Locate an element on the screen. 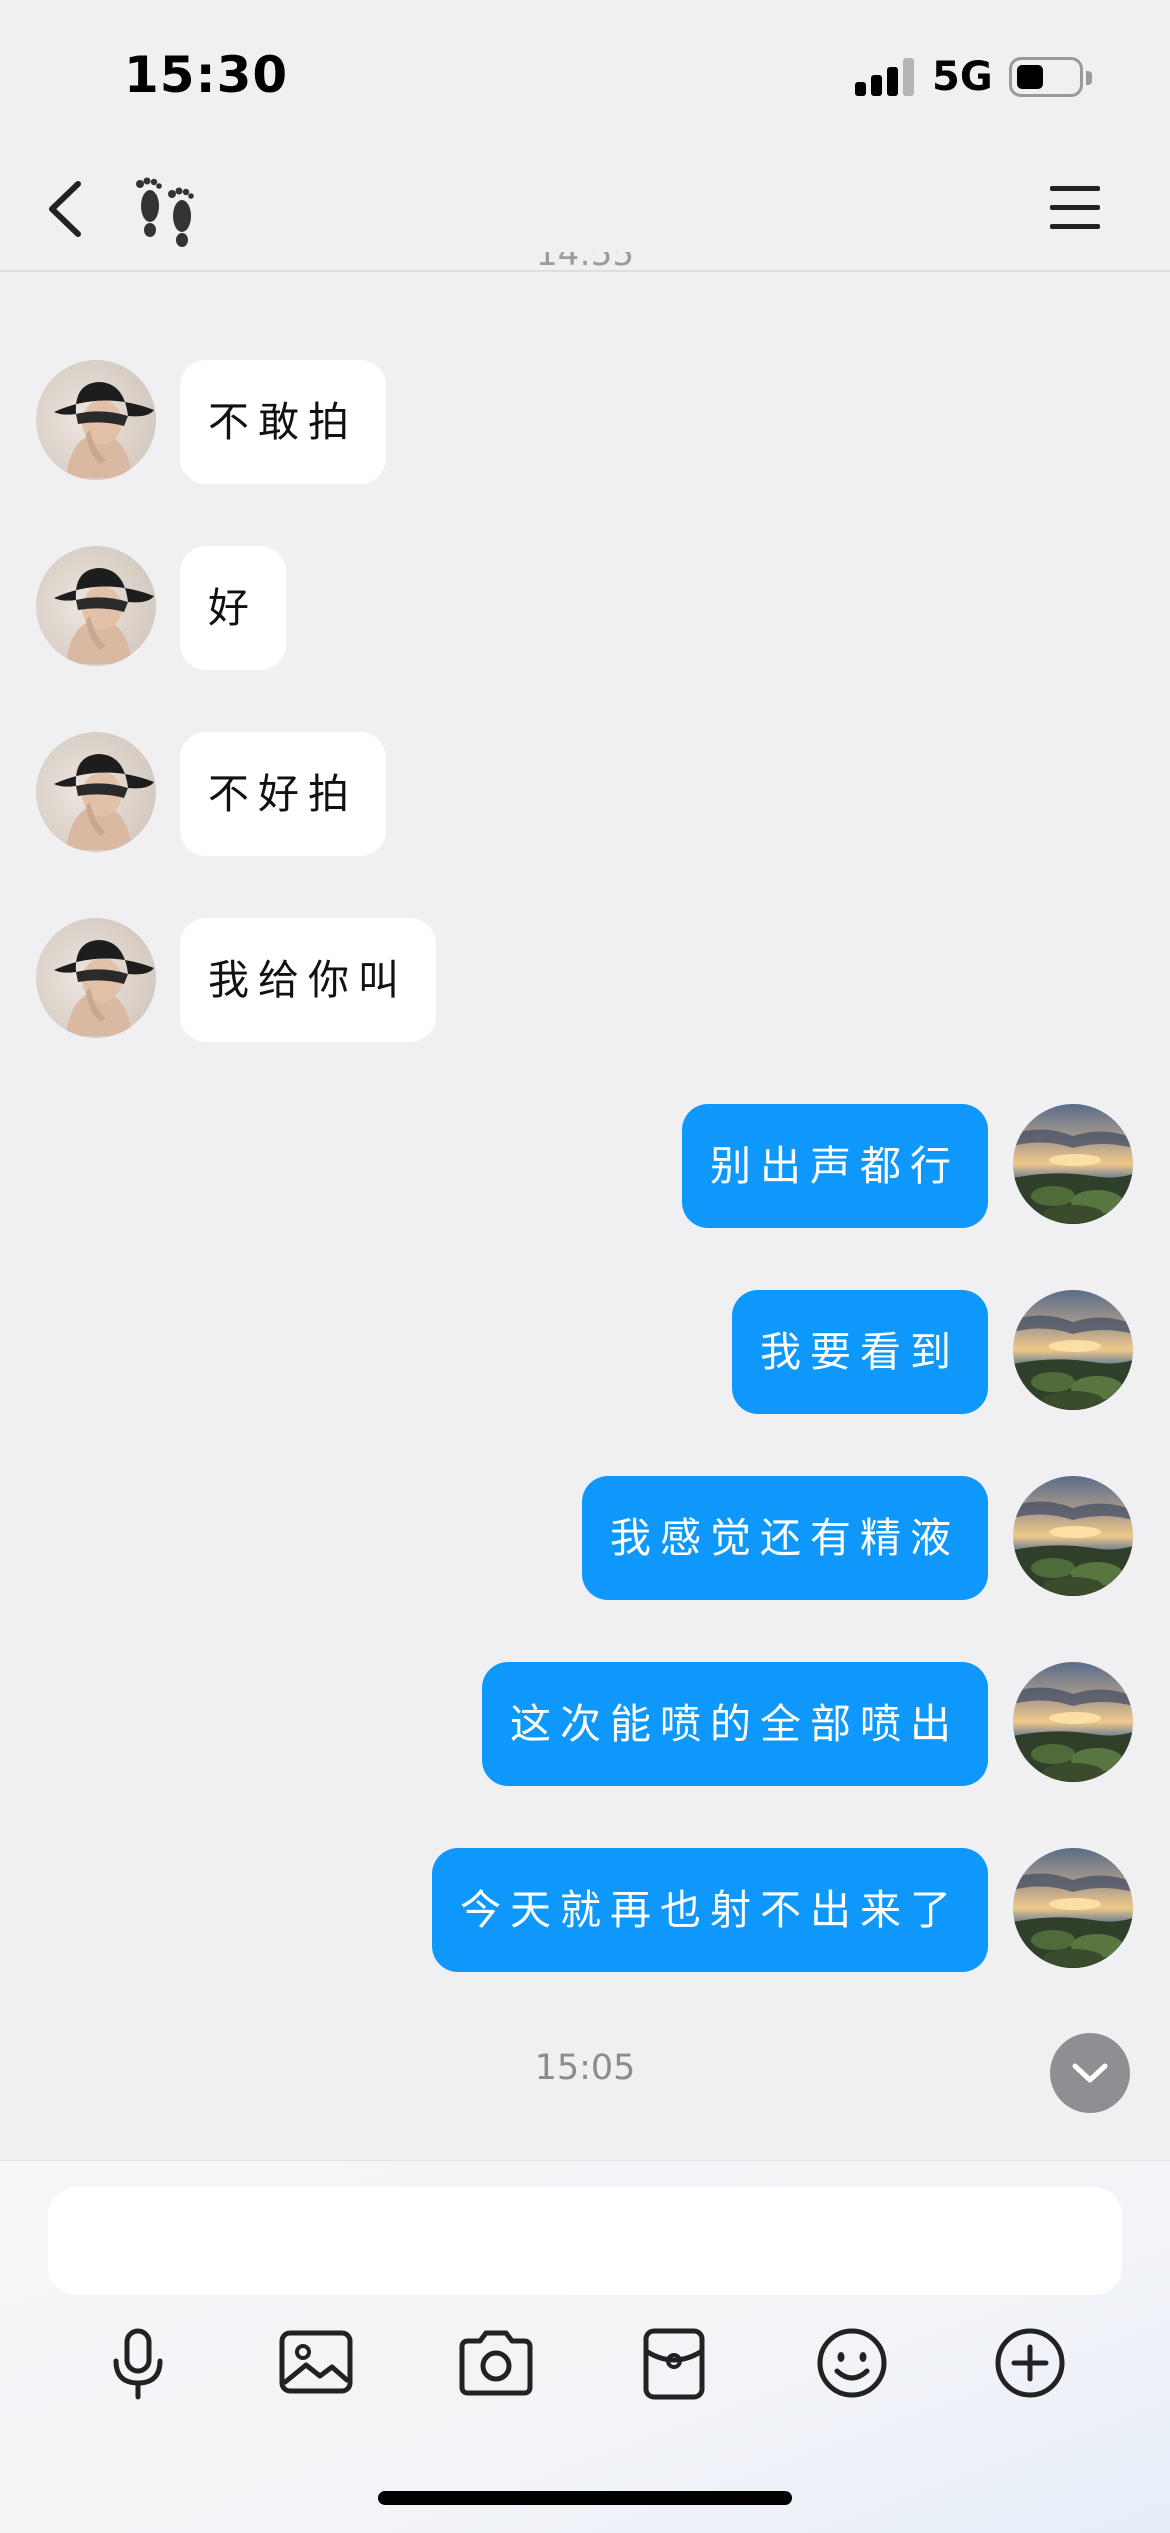  outgoing-message: 这次能喷的全部喷出 is located at coordinates (585, 1724).